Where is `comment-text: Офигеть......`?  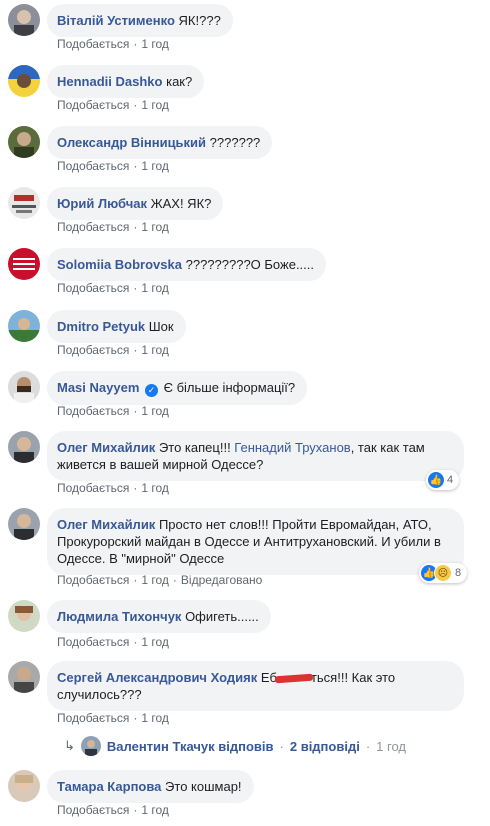 comment-text: Офигеть...... is located at coordinates (222, 616).